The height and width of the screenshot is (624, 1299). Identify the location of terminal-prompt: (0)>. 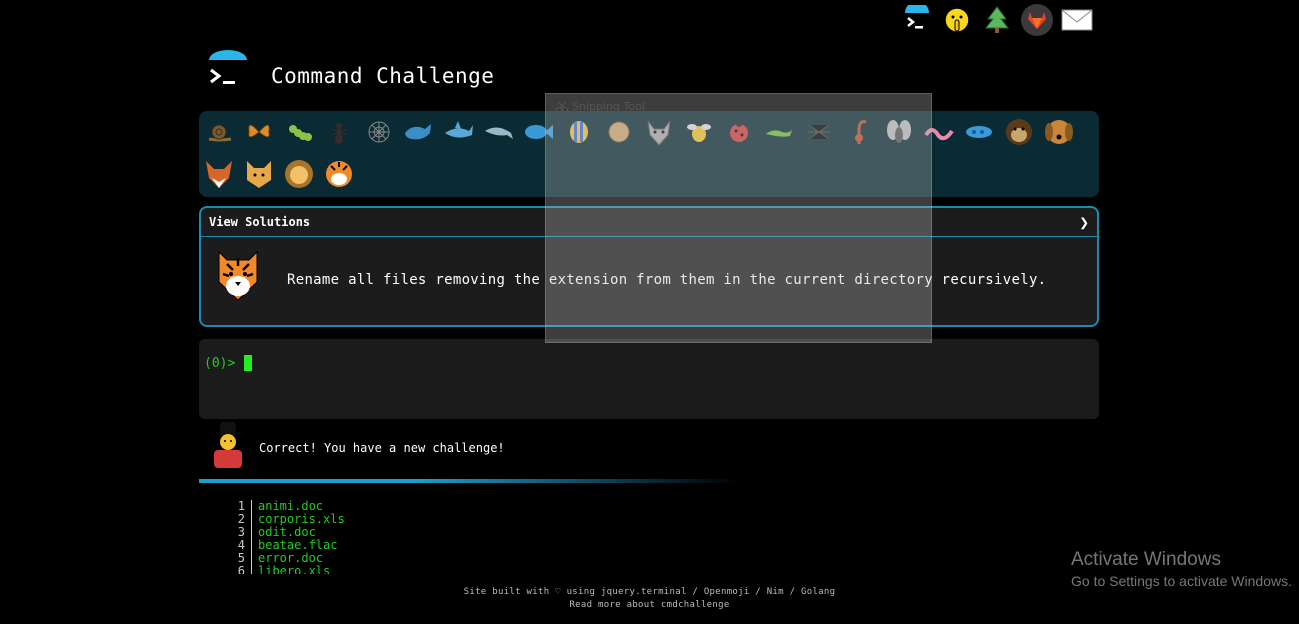
(220, 363).